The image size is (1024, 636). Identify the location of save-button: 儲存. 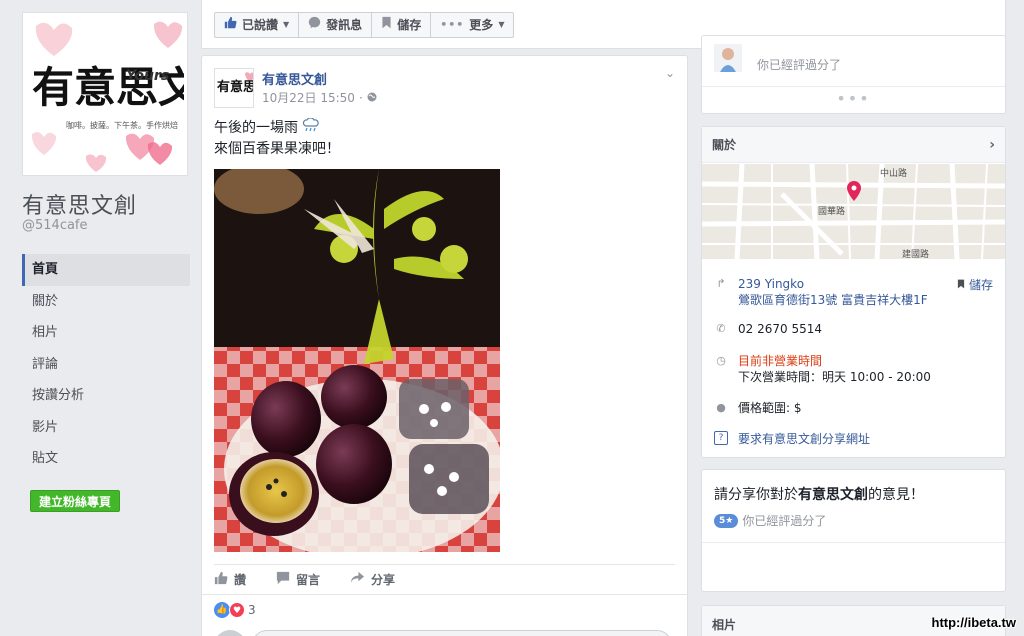
(402, 25).